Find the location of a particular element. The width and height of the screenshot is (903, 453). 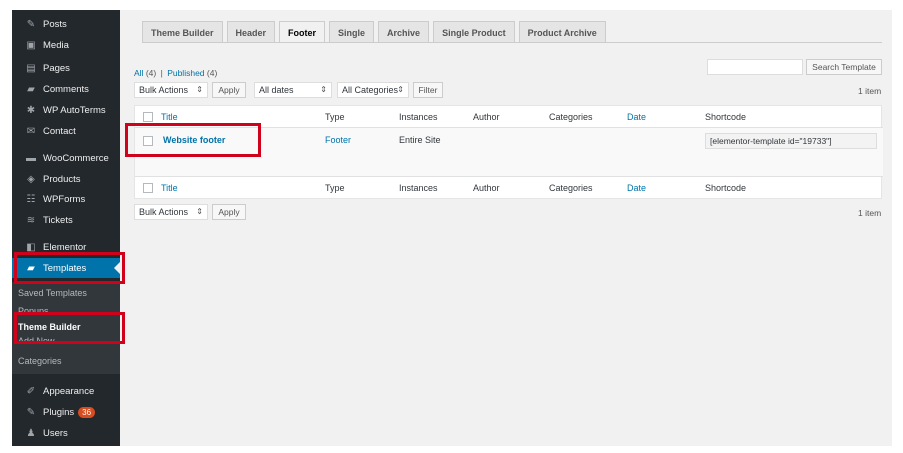

bulk-actions-select-bottom: Bulk Actions ⇕ is located at coordinates (171, 212).